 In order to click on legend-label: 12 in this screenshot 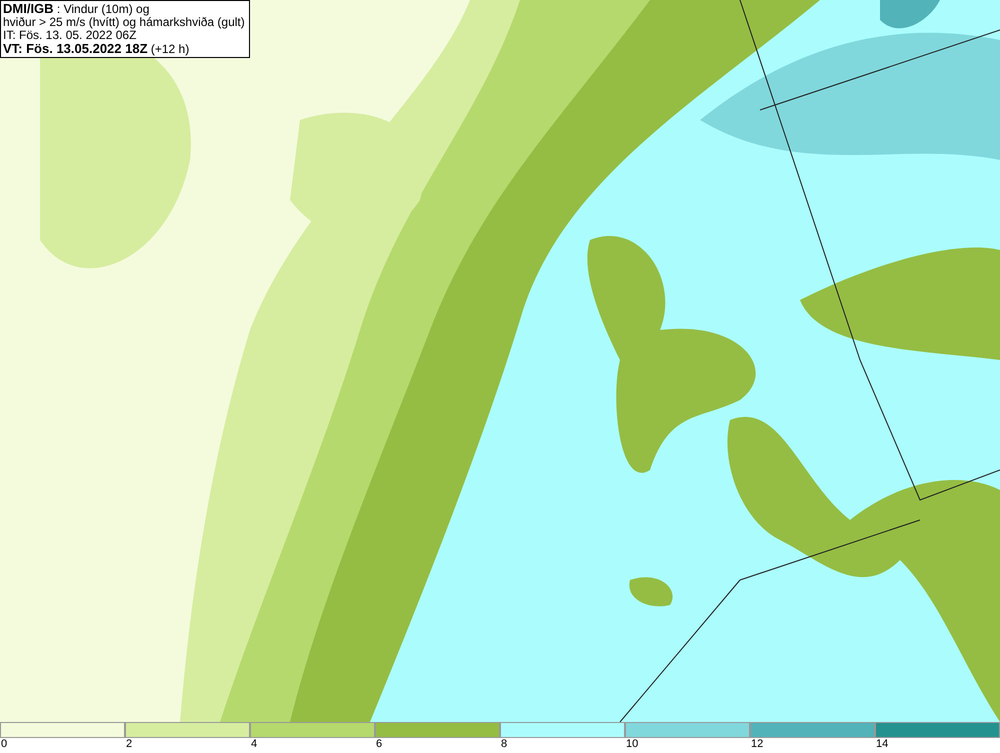, I will do `click(757, 744)`.